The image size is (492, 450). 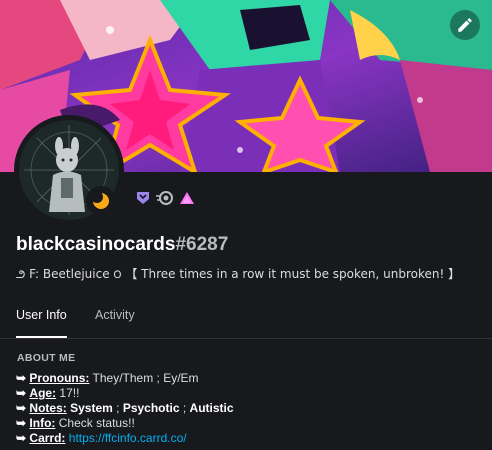 What do you see at coordinates (46, 358) in the screenshot?
I see `about-me-heading: ABOUT ME` at bounding box center [46, 358].